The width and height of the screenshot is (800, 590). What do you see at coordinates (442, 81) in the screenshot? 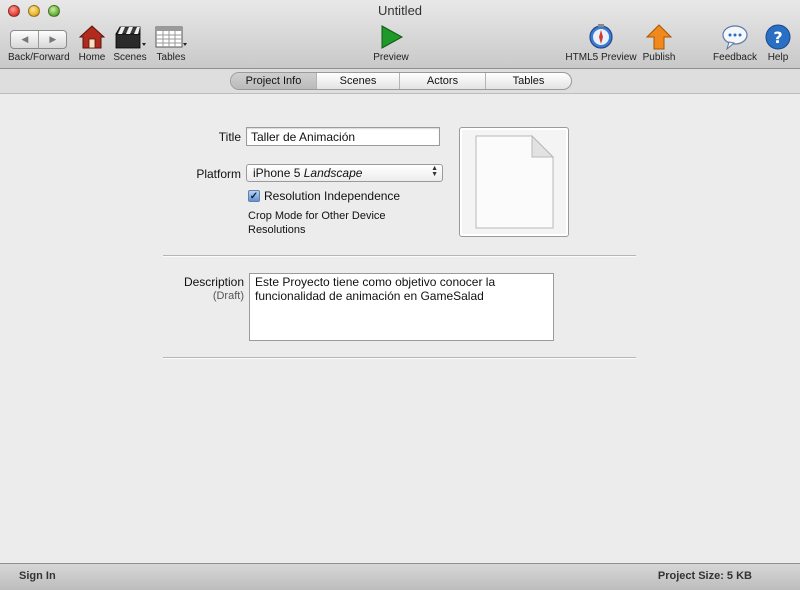
I see `tab-actors: Actors` at bounding box center [442, 81].